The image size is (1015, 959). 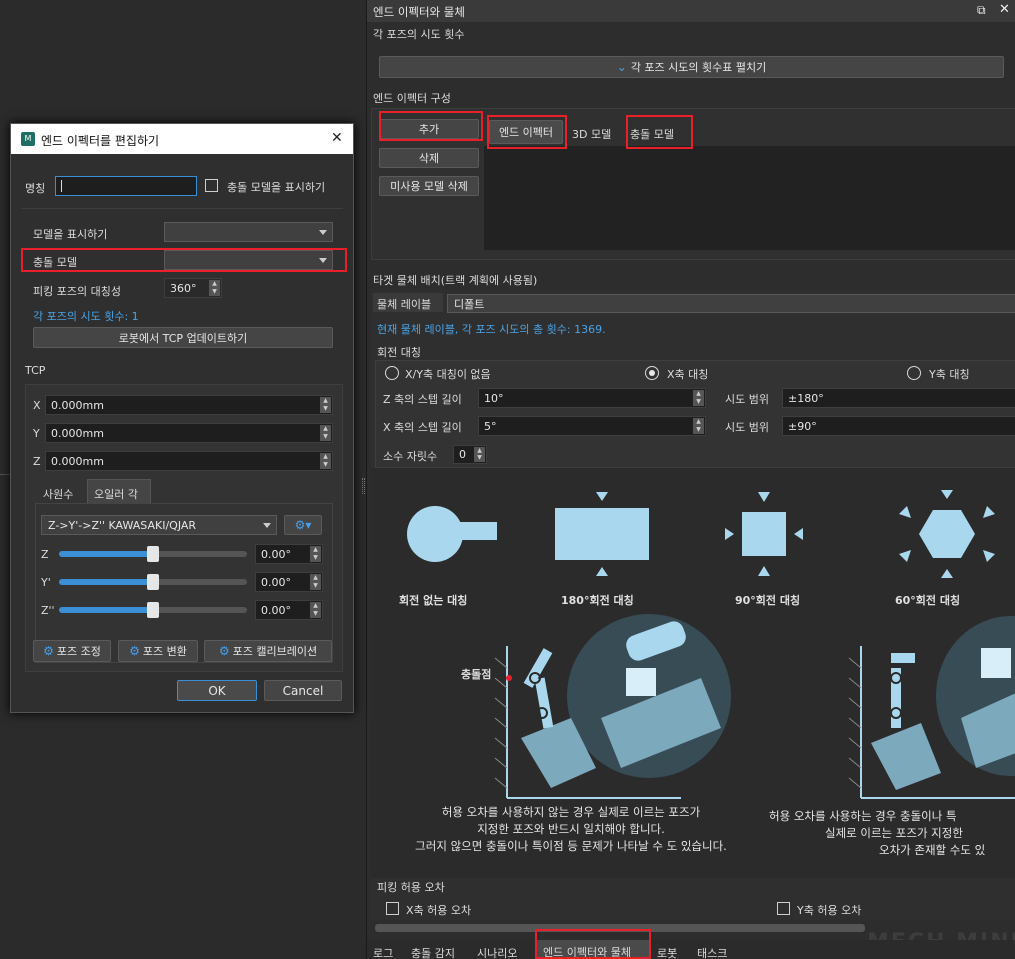 I want to click on caption-no-symmetry: 회전 없는 대칭, so click(x=433, y=600).